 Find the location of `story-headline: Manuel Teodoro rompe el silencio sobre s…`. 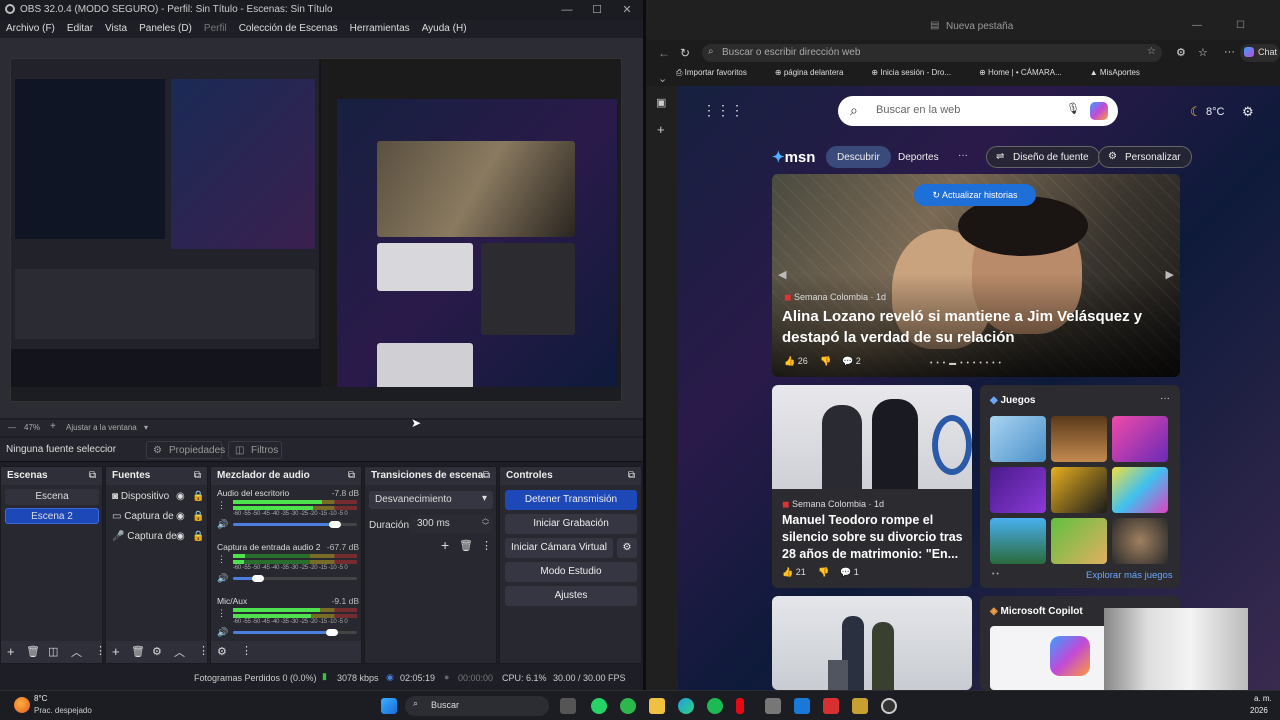

story-headline: Manuel Teodoro rompe el silencio sobre s… is located at coordinates (875, 537).